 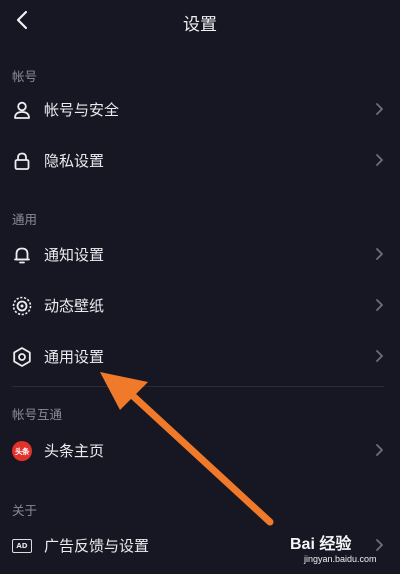 What do you see at coordinates (97, 546) in the screenshot?
I see `settings-item-label: 广告反馈与设置` at bounding box center [97, 546].